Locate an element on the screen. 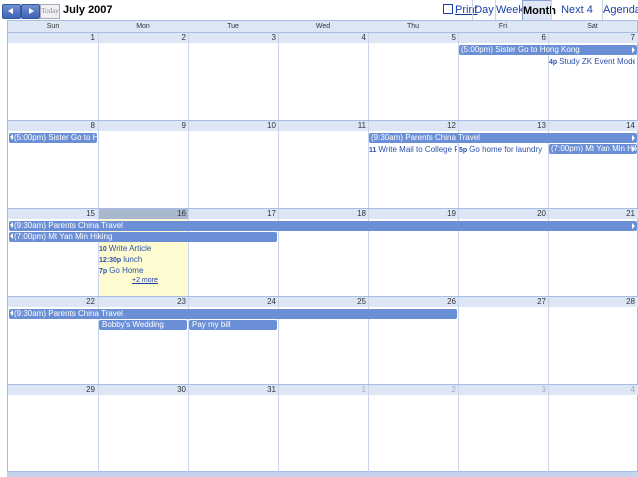 The height and width of the screenshot is (477, 638). event-title: (5:00pm) Sister Go to Ho is located at coordinates (55, 137).